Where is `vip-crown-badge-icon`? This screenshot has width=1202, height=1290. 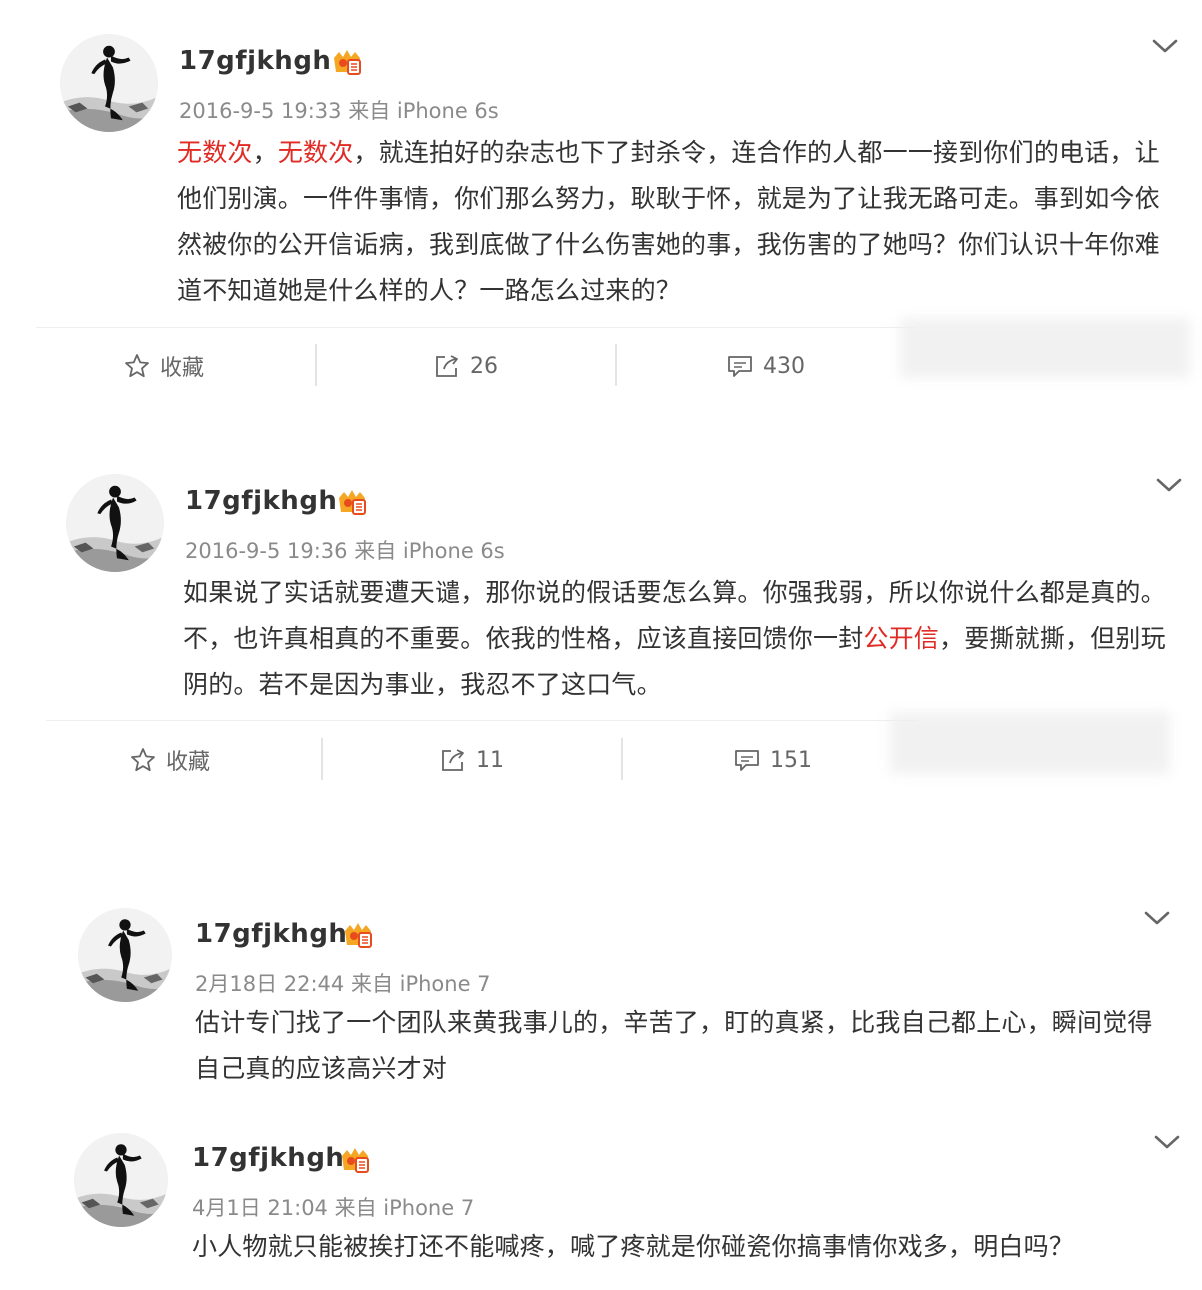 vip-crown-badge-icon is located at coordinates (355, 1161).